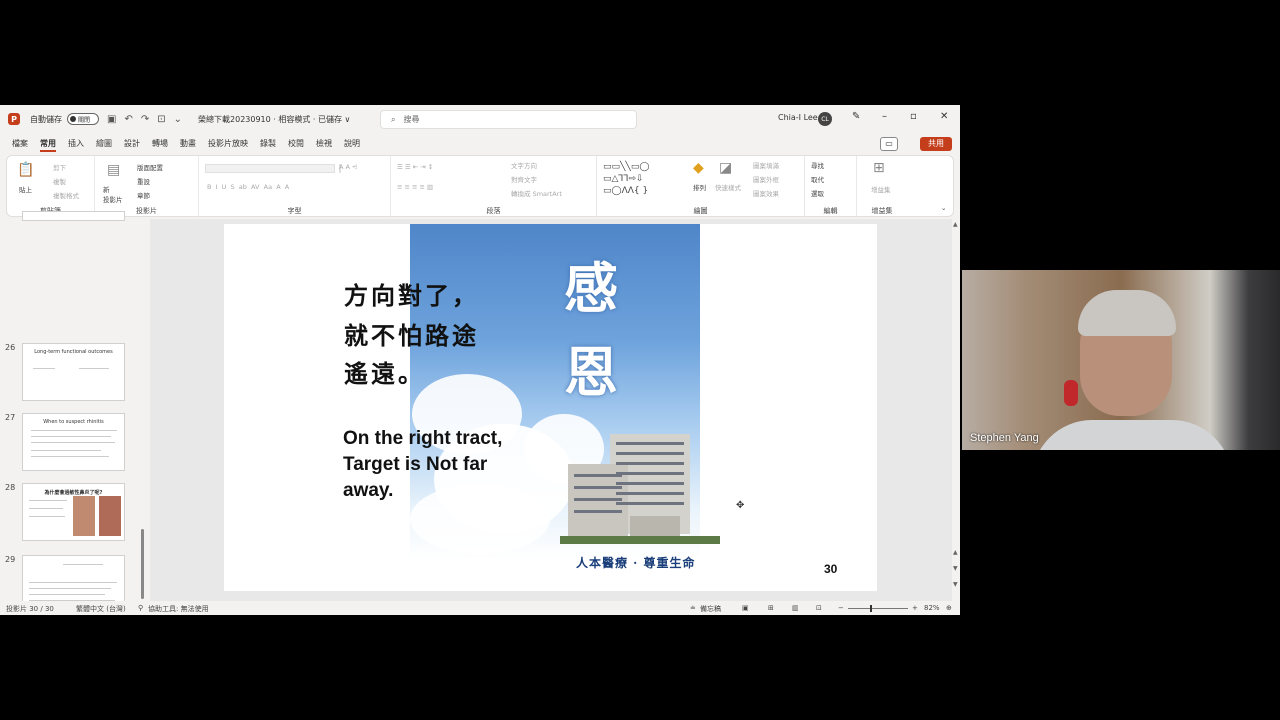 The image size is (1280, 720). What do you see at coordinates (352, 144) in the screenshot?
I see `tab-help: 說明` at bounding box center [352, 144].